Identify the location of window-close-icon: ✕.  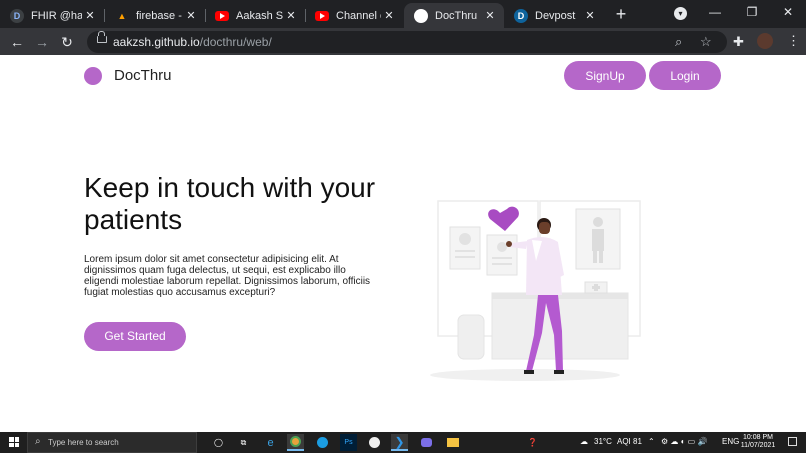
(788, 12).